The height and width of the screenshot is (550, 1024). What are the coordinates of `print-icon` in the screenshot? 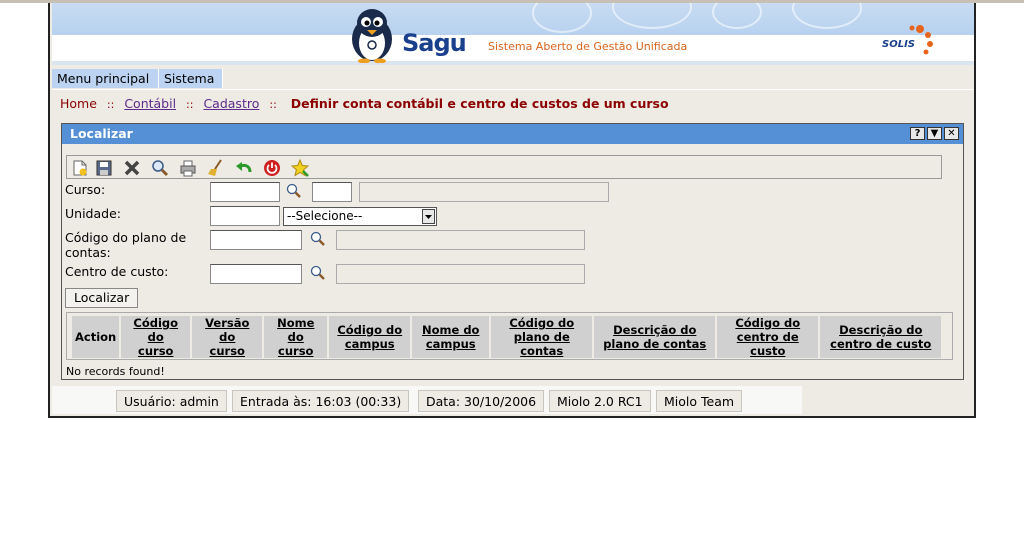 It's located at (188, 168).